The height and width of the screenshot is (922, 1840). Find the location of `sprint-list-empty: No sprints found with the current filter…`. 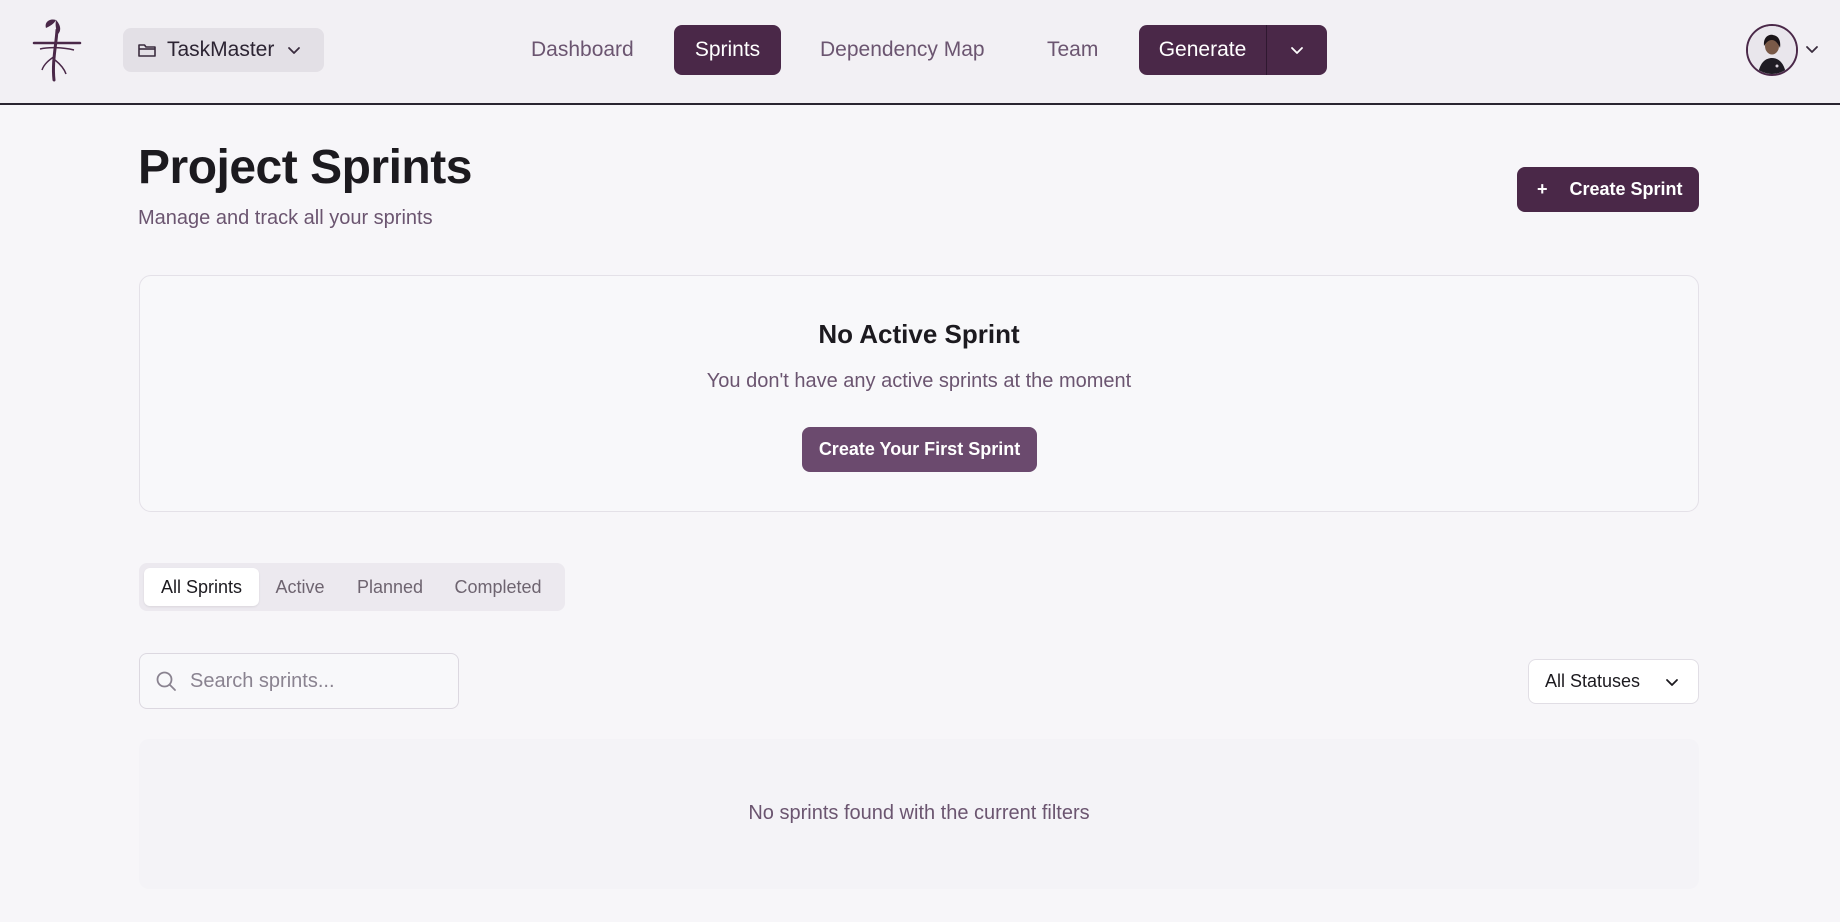

sprint-list-empty: No sprints found with the current filter… is located at coordinates (919, 814).